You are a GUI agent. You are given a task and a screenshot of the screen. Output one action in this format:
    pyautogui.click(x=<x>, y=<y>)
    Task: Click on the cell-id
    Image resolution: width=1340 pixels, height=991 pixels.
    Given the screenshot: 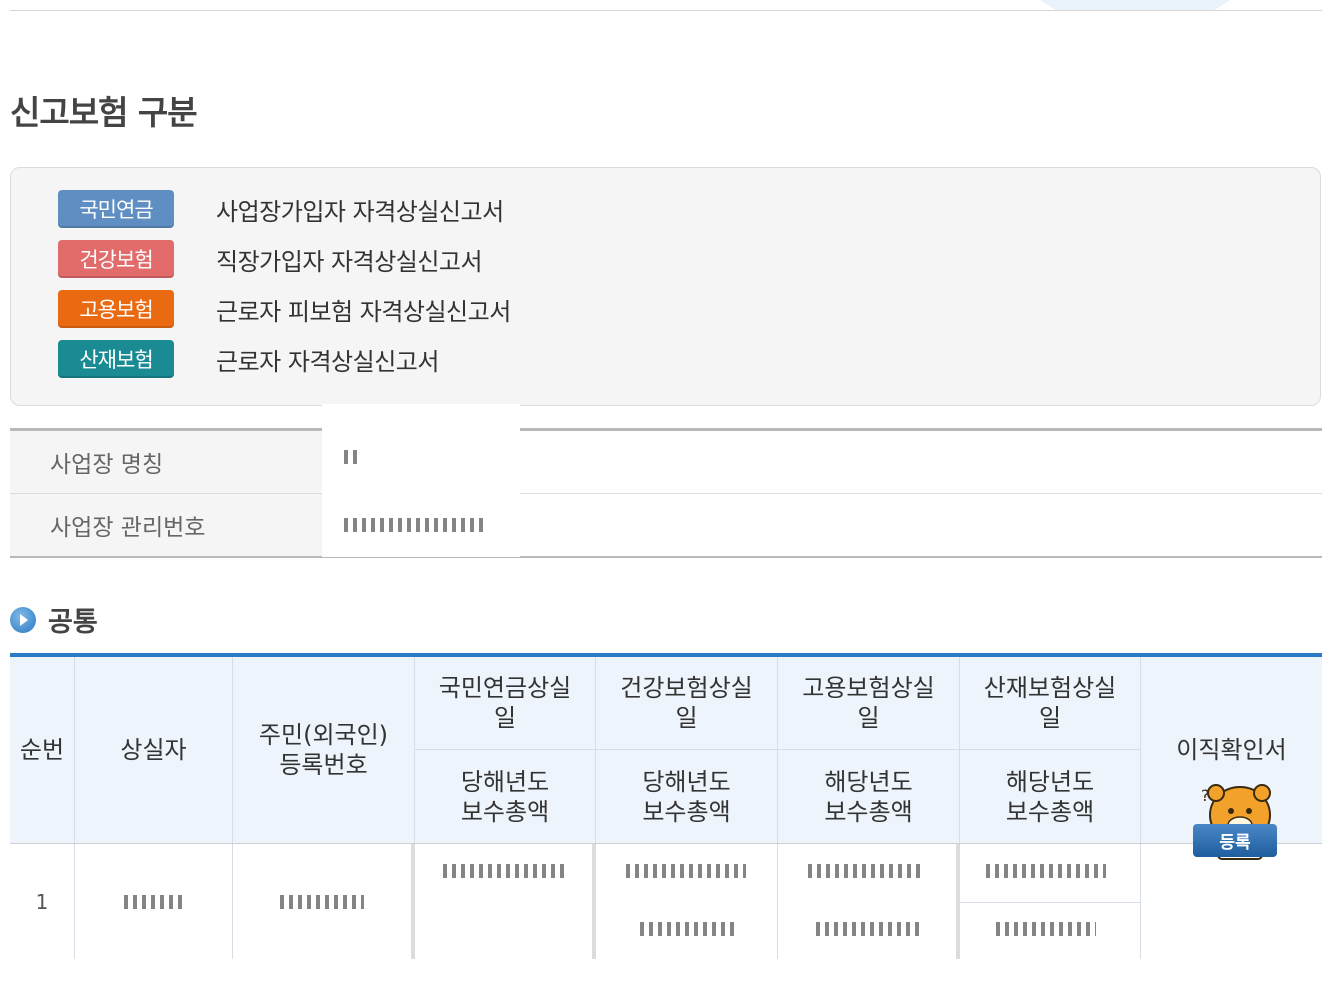 What is the action you would take?
    pyautogui.click(x=324, y=901)
    